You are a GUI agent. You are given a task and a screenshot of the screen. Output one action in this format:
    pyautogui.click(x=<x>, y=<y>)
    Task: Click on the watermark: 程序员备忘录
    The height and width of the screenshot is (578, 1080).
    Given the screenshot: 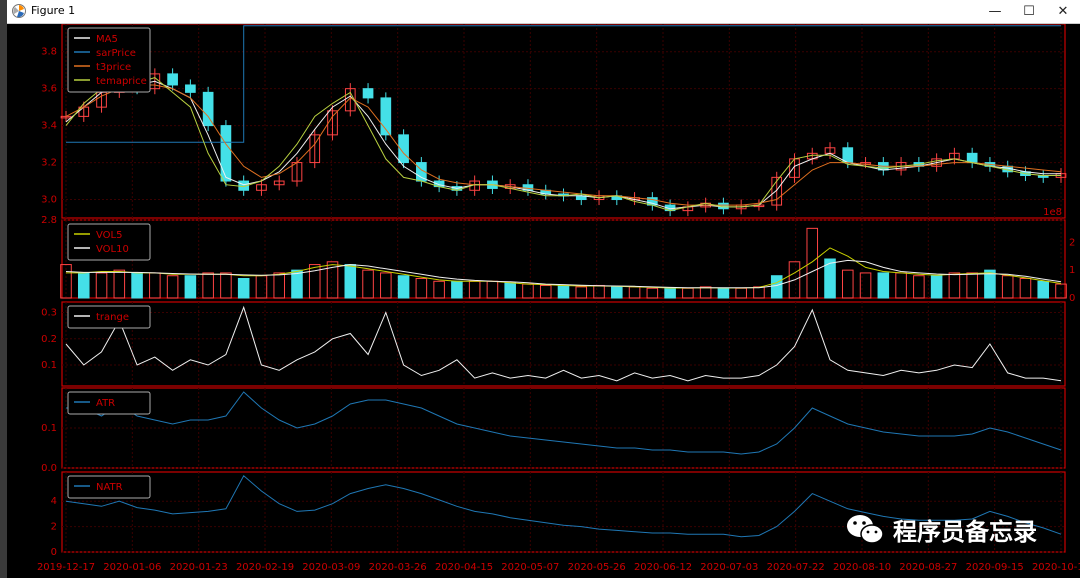 What is the action you would take?
    pyautogui.click(x=941, y=529)
    